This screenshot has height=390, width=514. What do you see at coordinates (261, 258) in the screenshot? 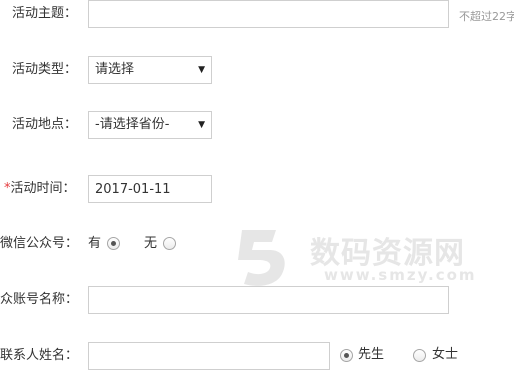
I see `watermark-logo-icon` at bounding box center [261, 258].